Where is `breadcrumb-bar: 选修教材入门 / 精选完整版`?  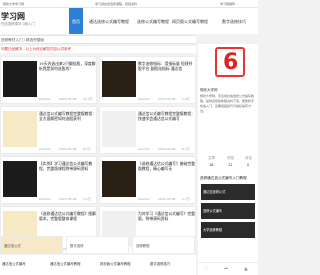
breadcrumb-bar: 选修教材入门 / 精选完整版 is located at coordinates (98, 39).